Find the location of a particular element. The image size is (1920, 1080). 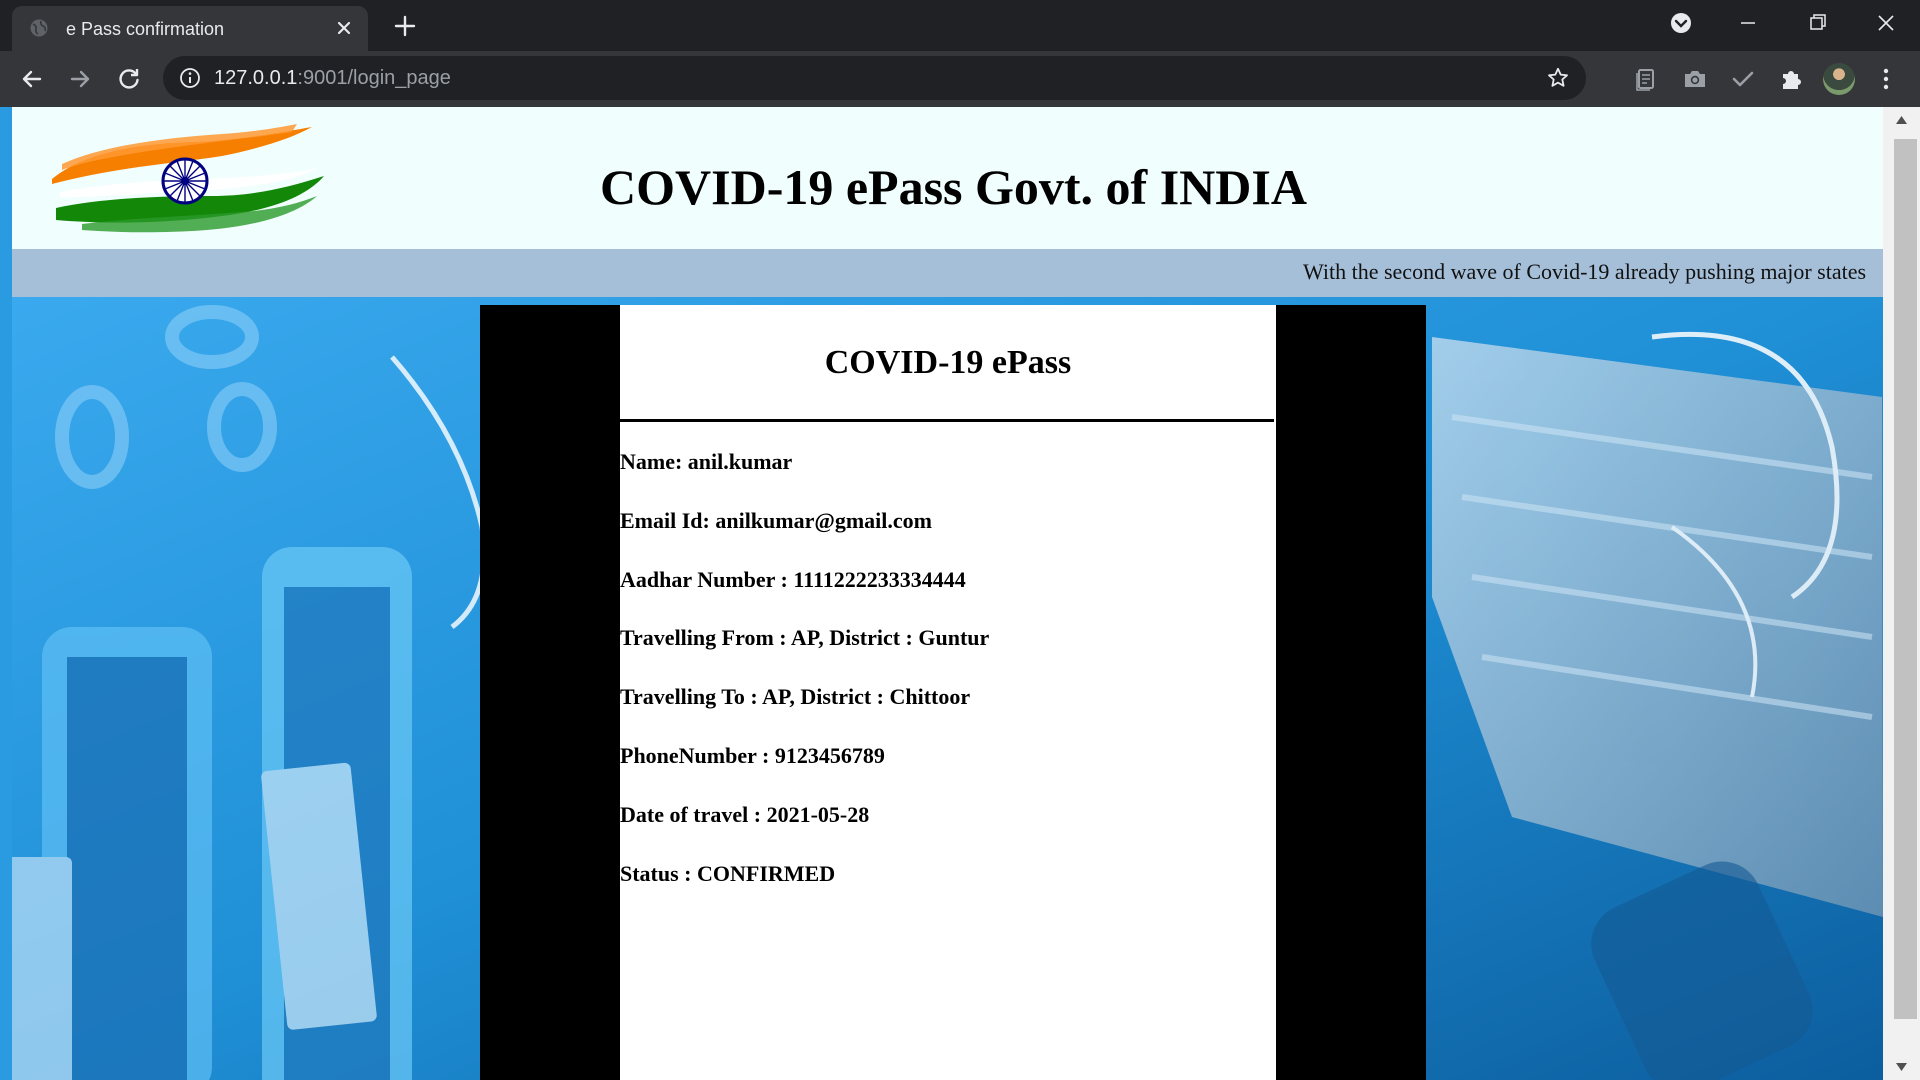

url-text: 127.0.0.1:9001/login_page is located at coordinates (332, 78).